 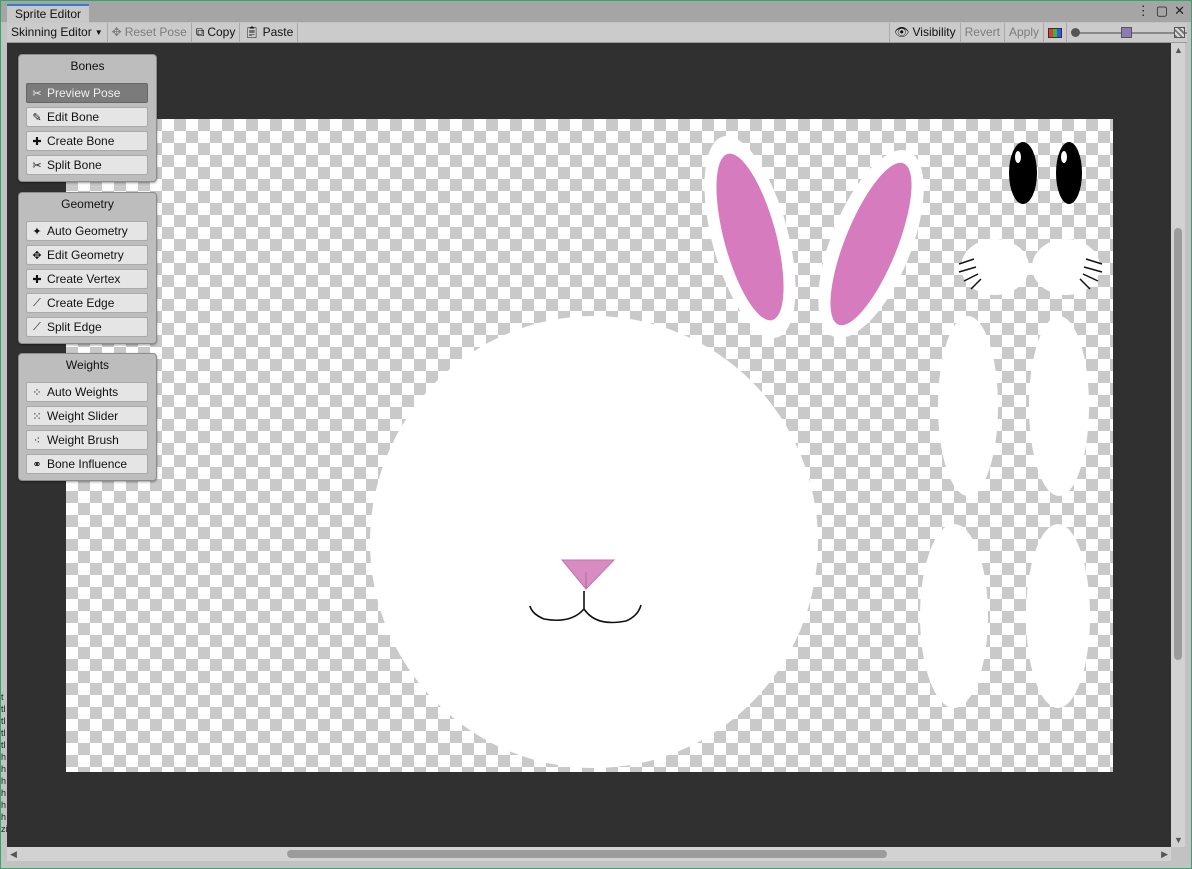 I want to click on copy-icon: ⧉, so click(x=200, y=32).